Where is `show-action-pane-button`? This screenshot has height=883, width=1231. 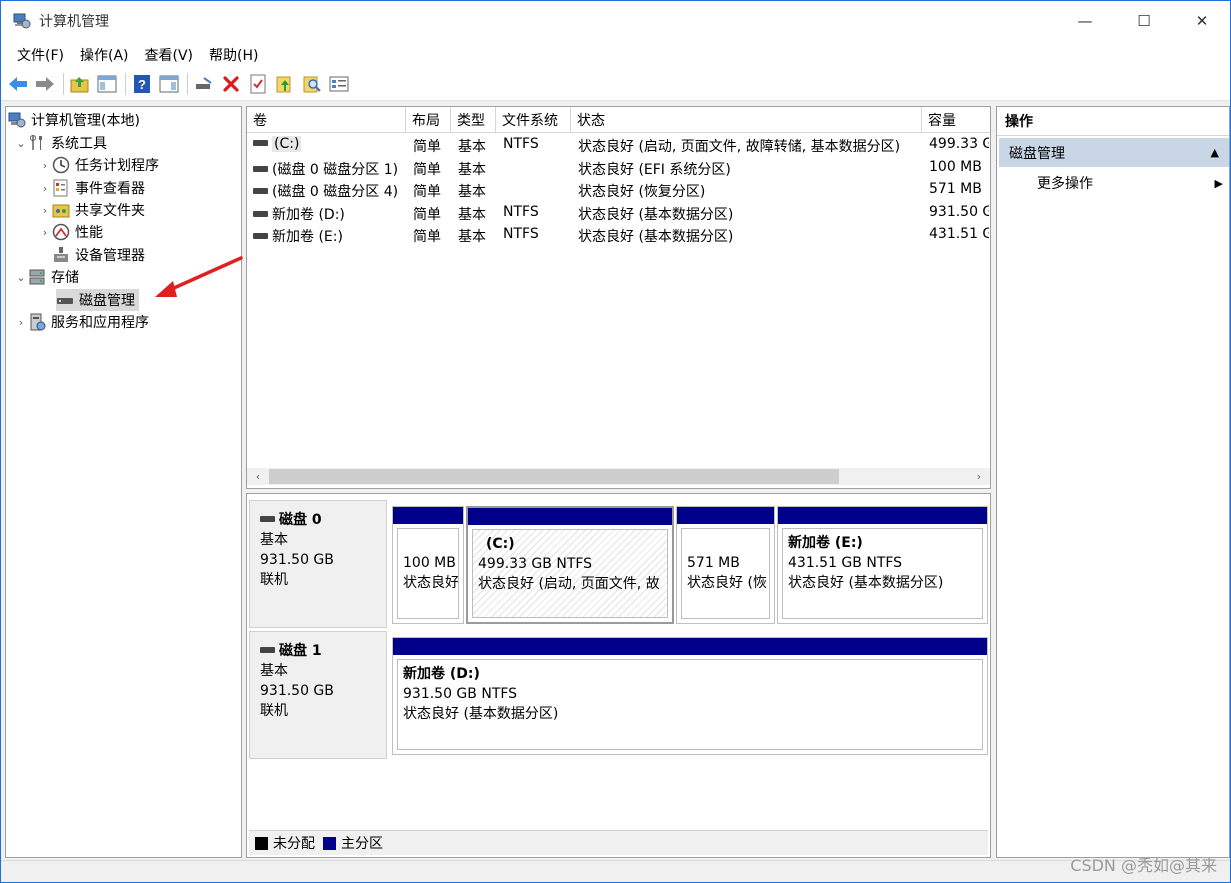 show-action-pane-button is located at coordinates (169, 84).